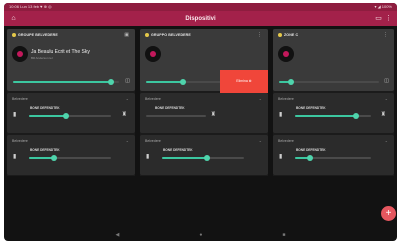 This screenshot has height=243, width=401. What do you see at coordinates (283, 235) in the screenshot?
I see `recents-icon: ■` at bounding box center [283, 235].